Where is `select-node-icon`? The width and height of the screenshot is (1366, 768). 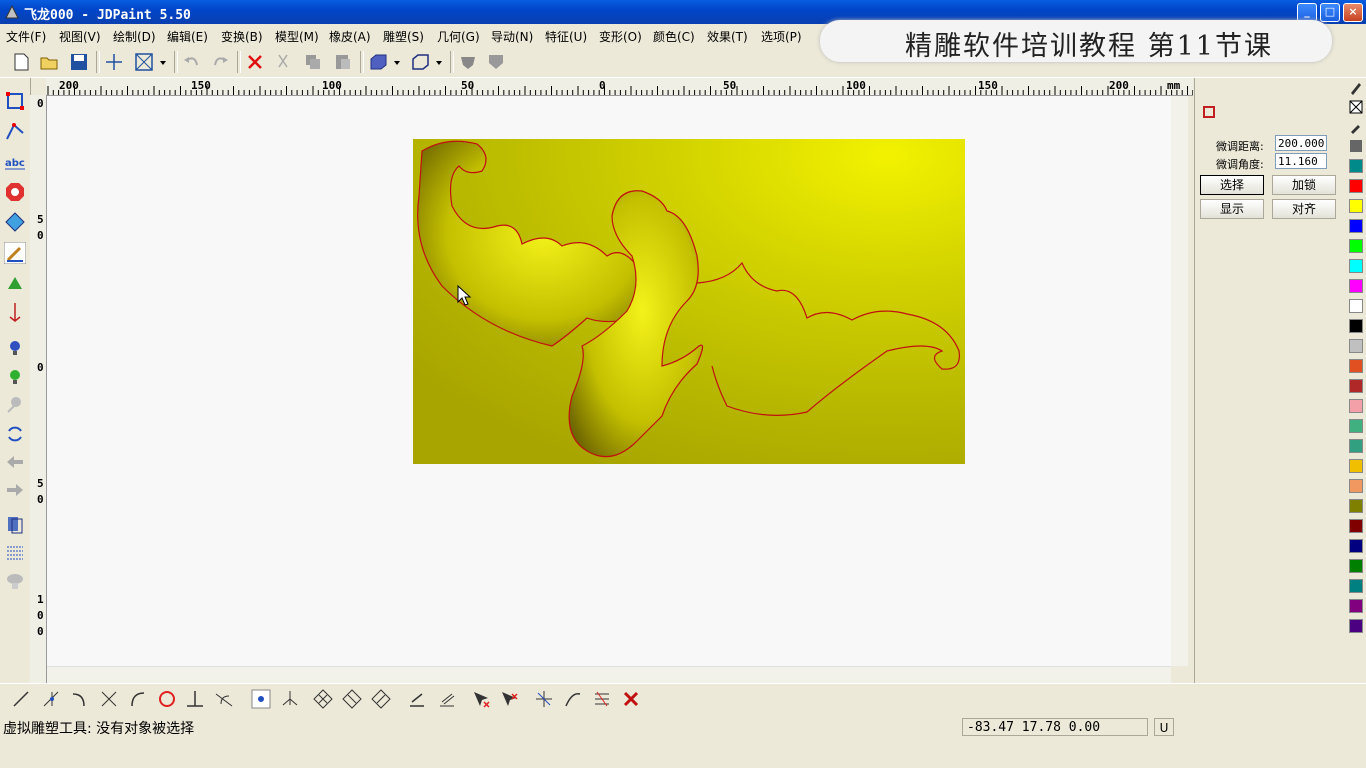 select-node-icon is located at coordinates (15, 101).